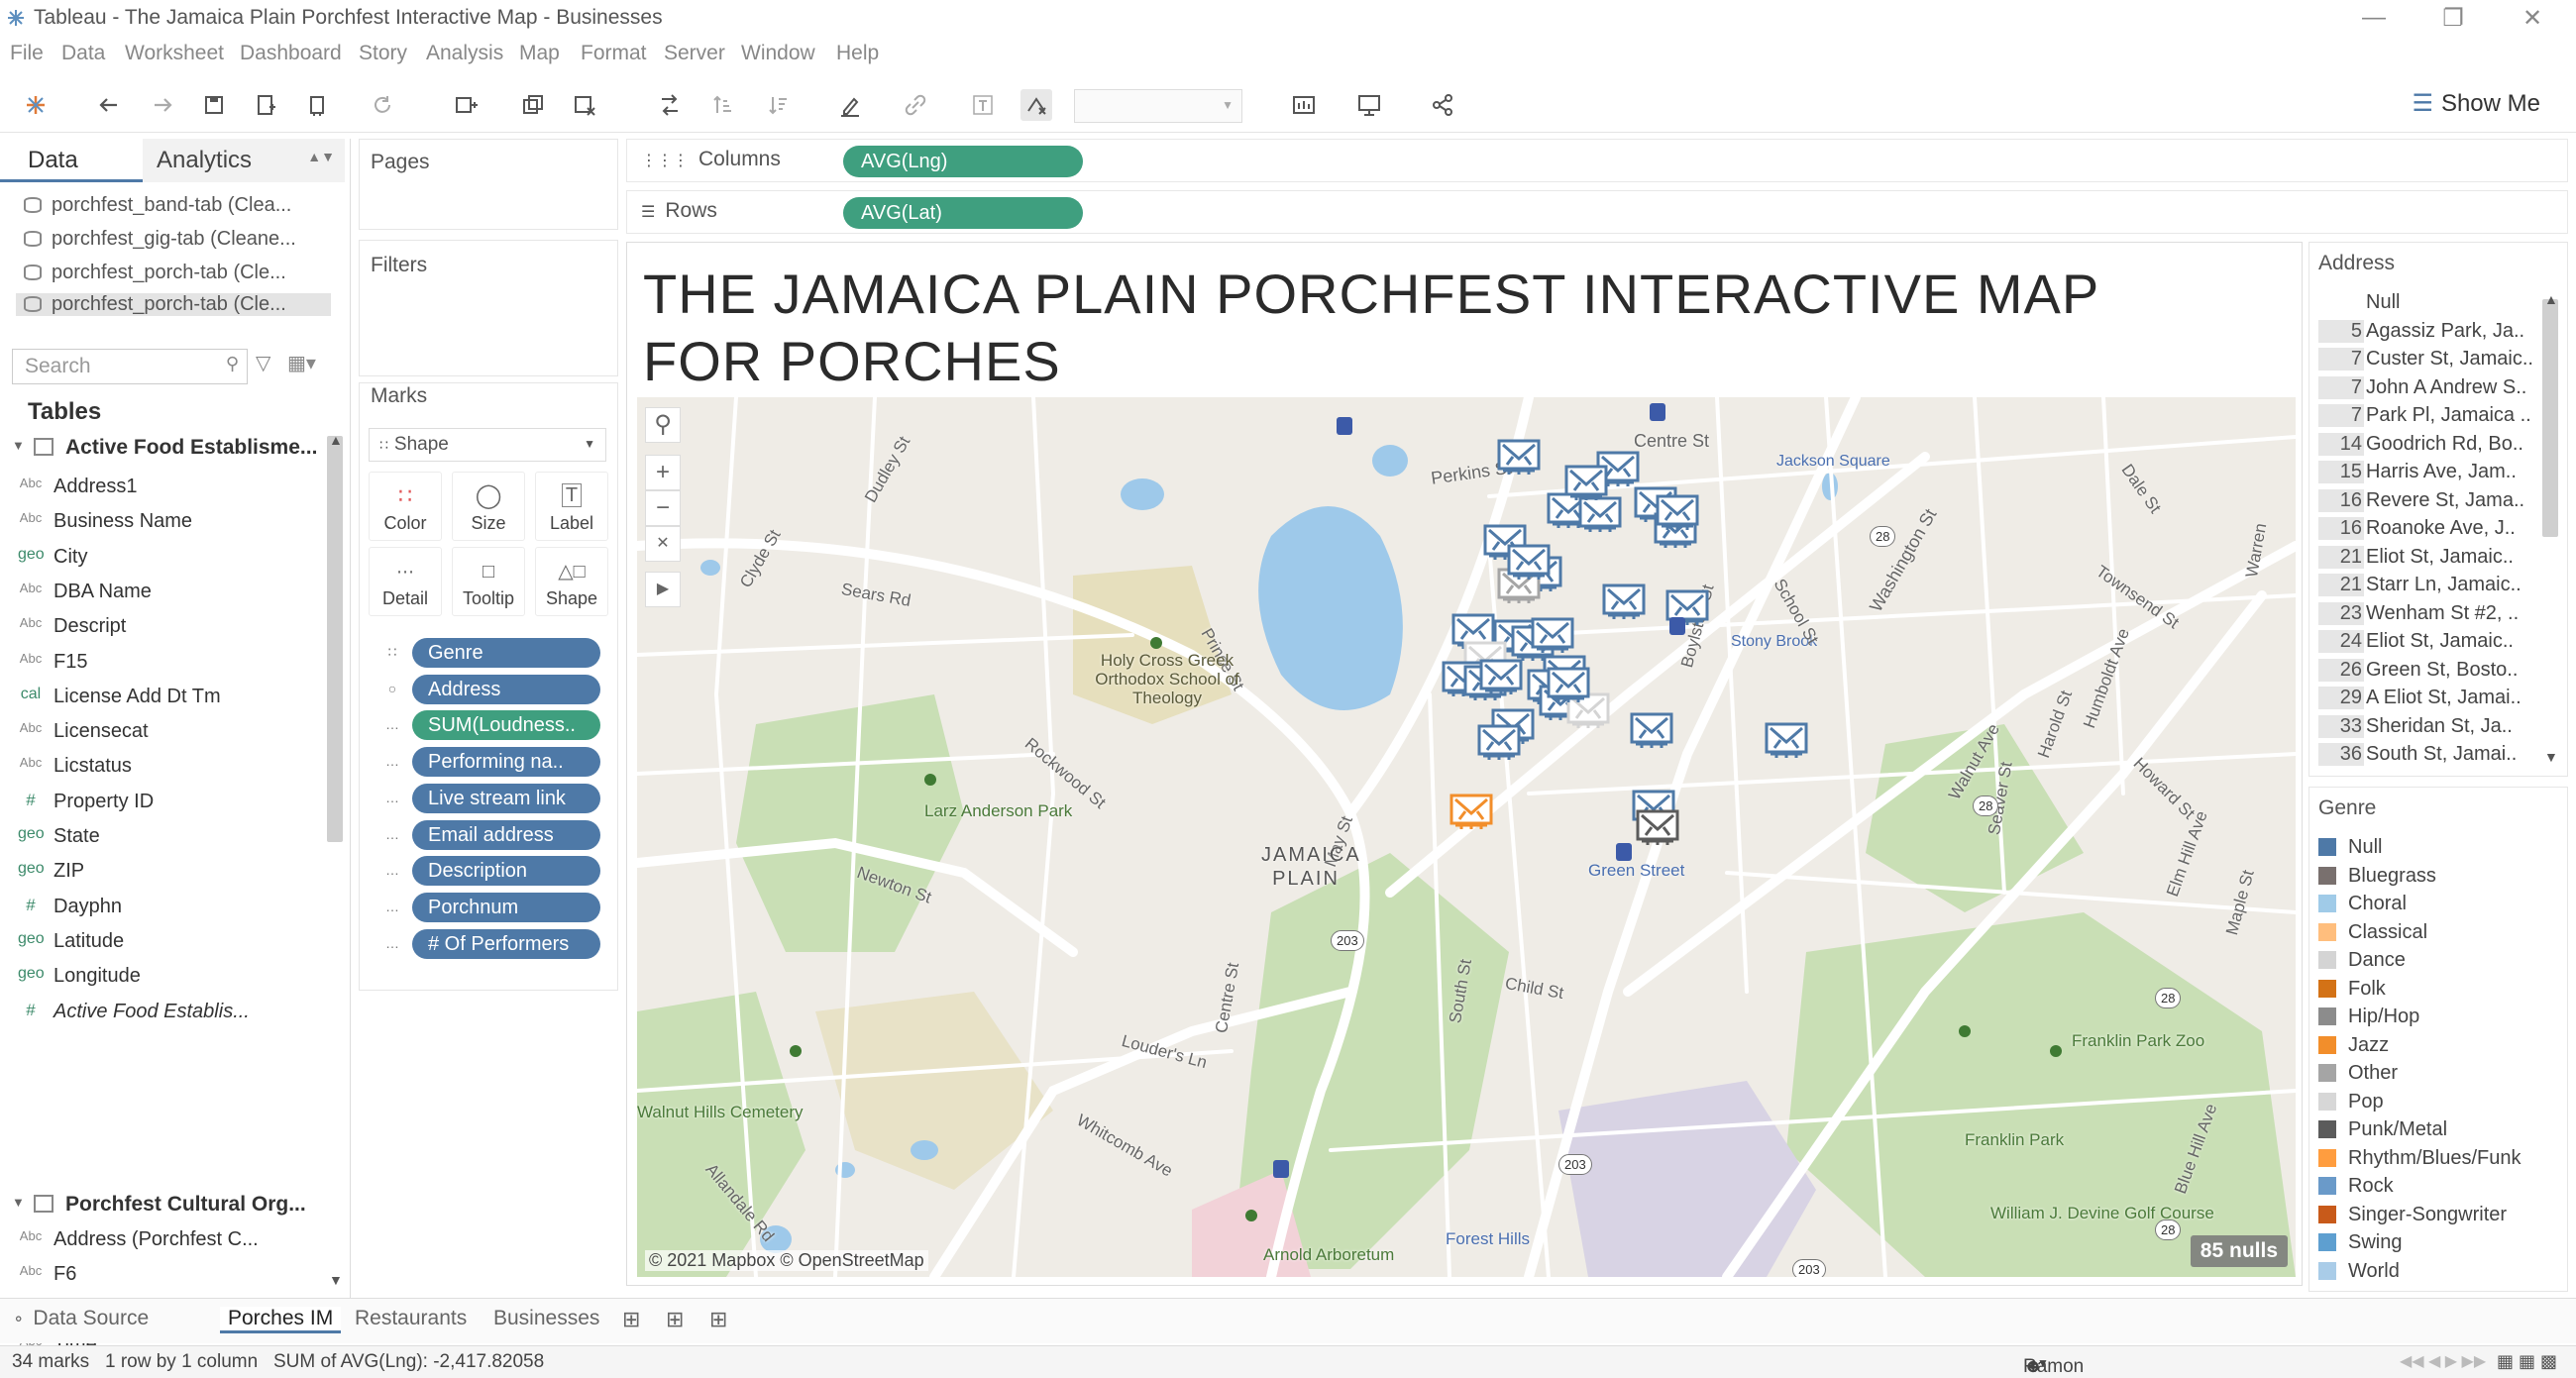 The width and height of the screenshot is (2576, 1378). I want to click on tab-analytics: Analytics ▲▼, so click(244, 160).